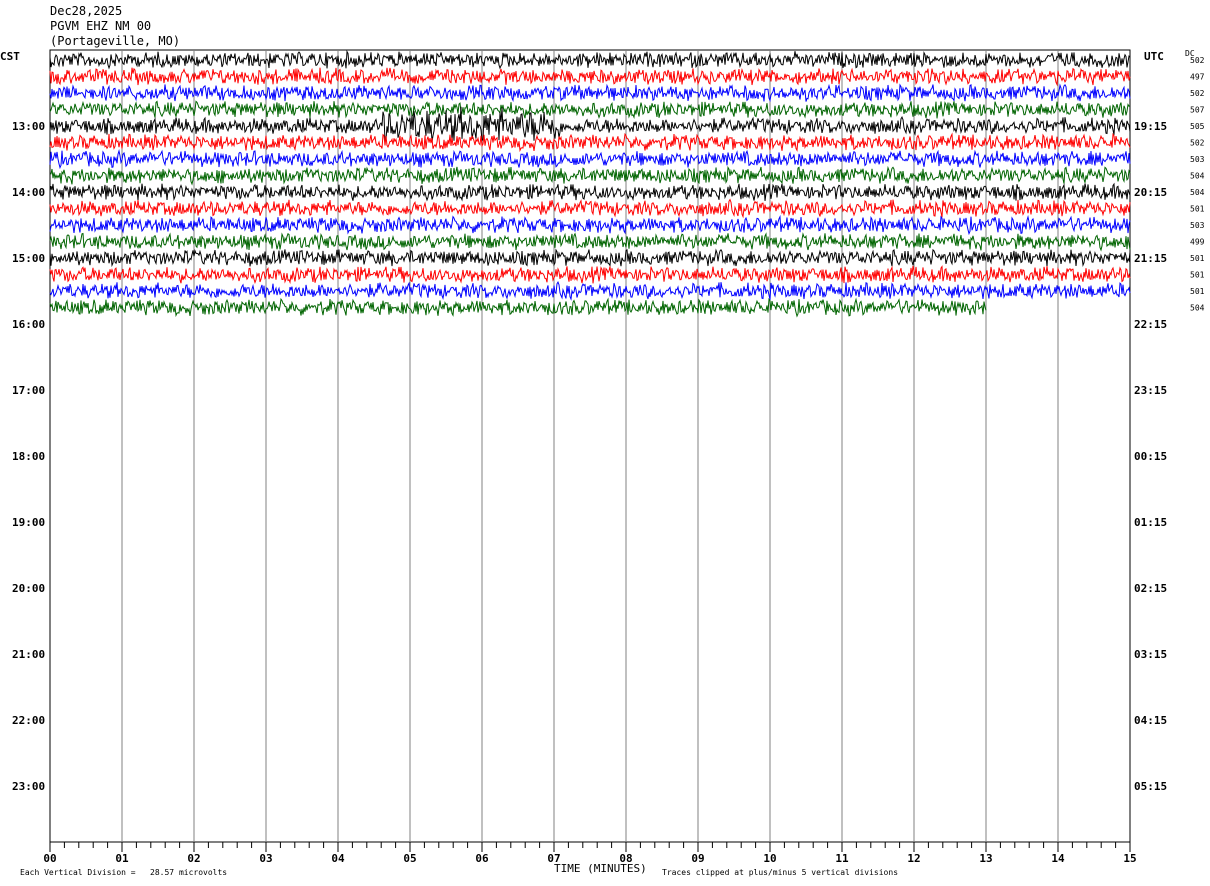 The width and height of the screenshot is (1210, 886). What do you see at coordinates (28, 588) in the screenshot?
I see `cst-hour-label: 20:00` at bounding box center [28, 588].